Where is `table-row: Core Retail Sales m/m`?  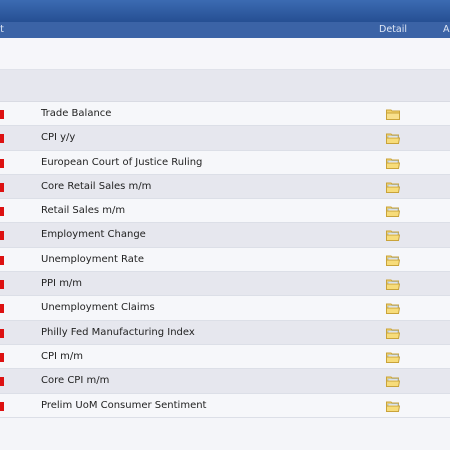 table-row: Core Retail Sales m/m is located at coordinates (225, 187).